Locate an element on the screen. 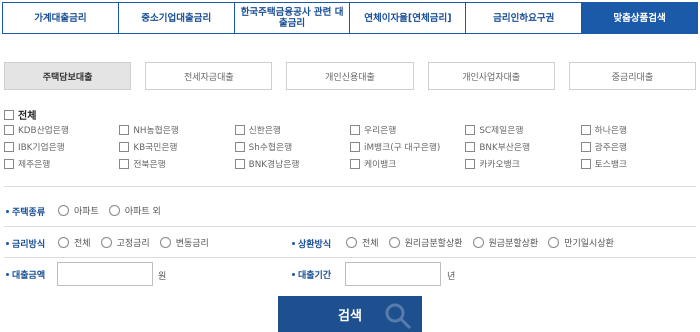 This screenshot has width=700, height=332. bank-option: 카카오뱅크 is located at coordinates (522, 163).